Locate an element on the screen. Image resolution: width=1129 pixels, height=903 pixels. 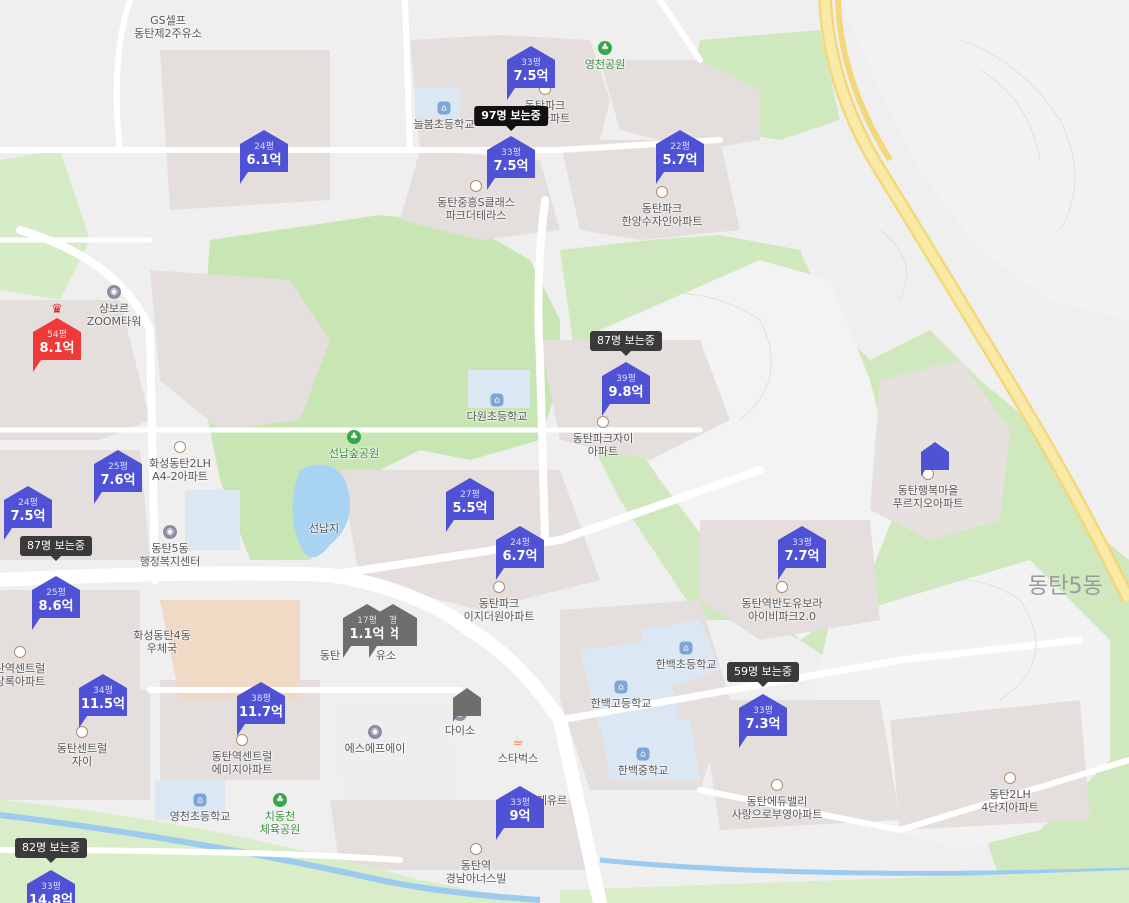
price-marker: 33평 7.7억 is located at coordinates (802, 553).